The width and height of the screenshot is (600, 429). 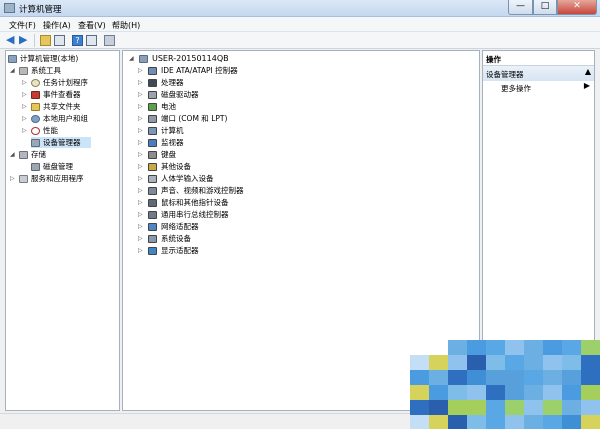 What do you see at coordinates (195, 202) in the screenshot?
I see `device-category-label: 鼠标和其他指针设备` at bounding box center [195, 202].